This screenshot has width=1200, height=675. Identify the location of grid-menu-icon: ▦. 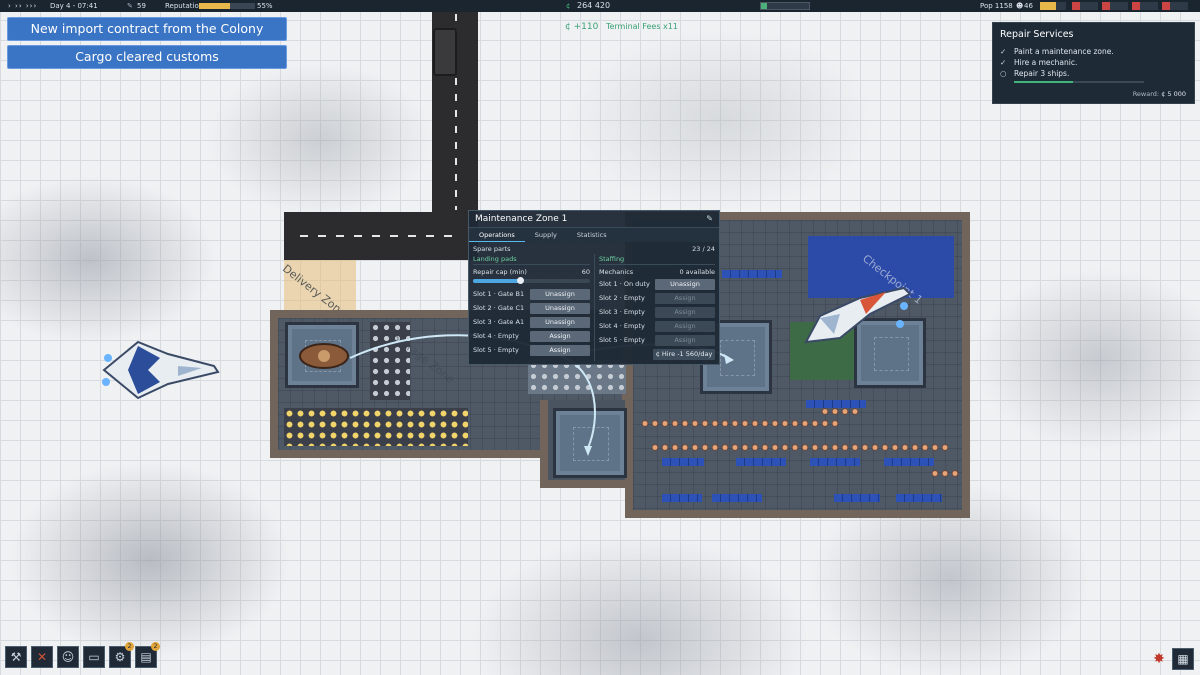
(1183, 659).